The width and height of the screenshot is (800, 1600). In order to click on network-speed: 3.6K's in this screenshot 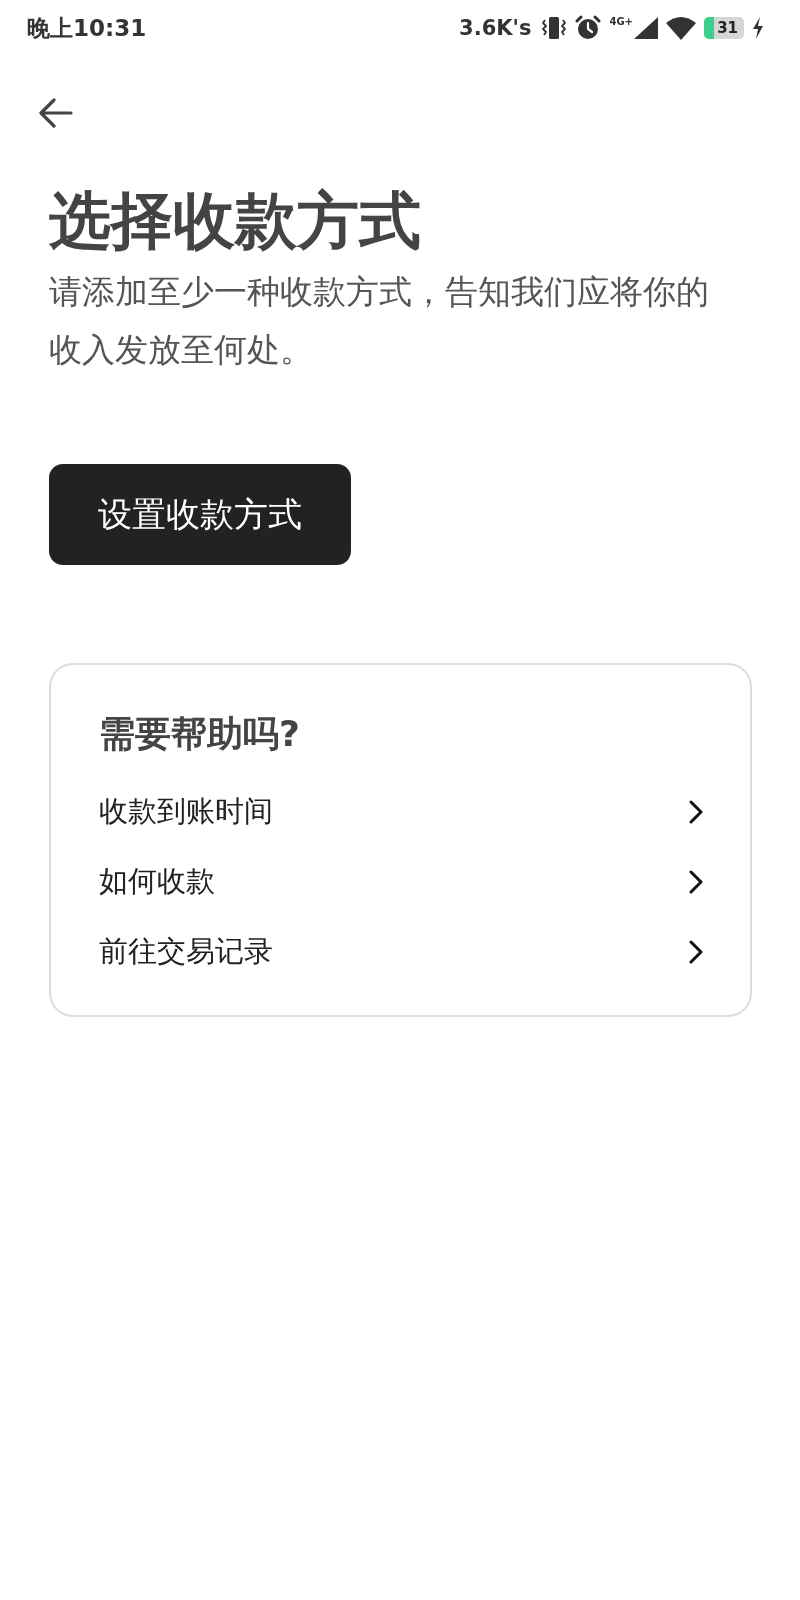, I will do `click(495, 28)`.